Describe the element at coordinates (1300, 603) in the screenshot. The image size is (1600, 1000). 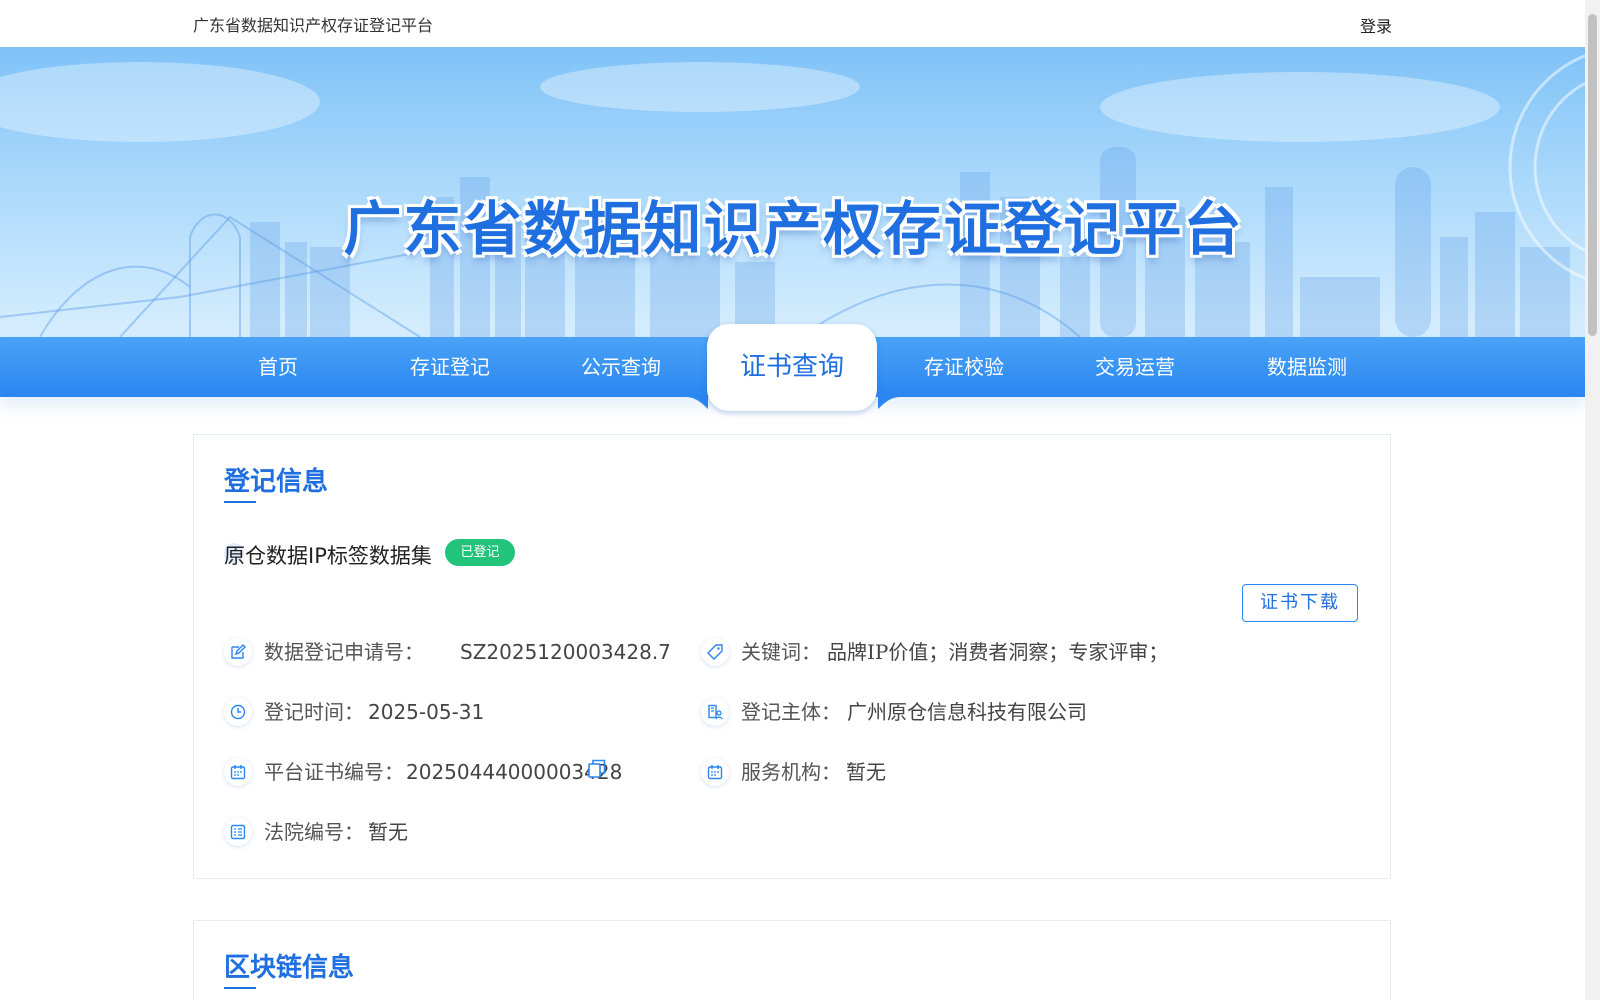
I see `certificate-download-button: 证书下载` at that location.